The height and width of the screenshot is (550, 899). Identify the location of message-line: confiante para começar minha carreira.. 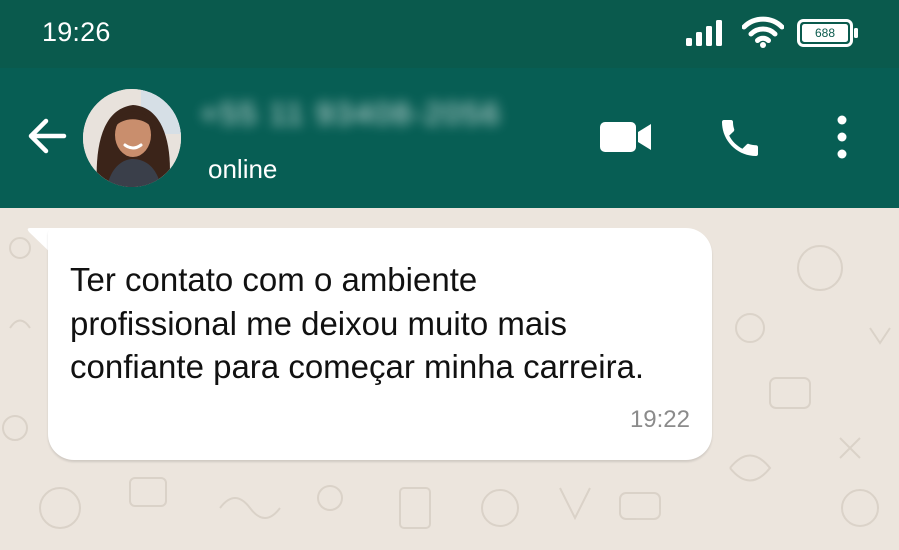
(357, 366).